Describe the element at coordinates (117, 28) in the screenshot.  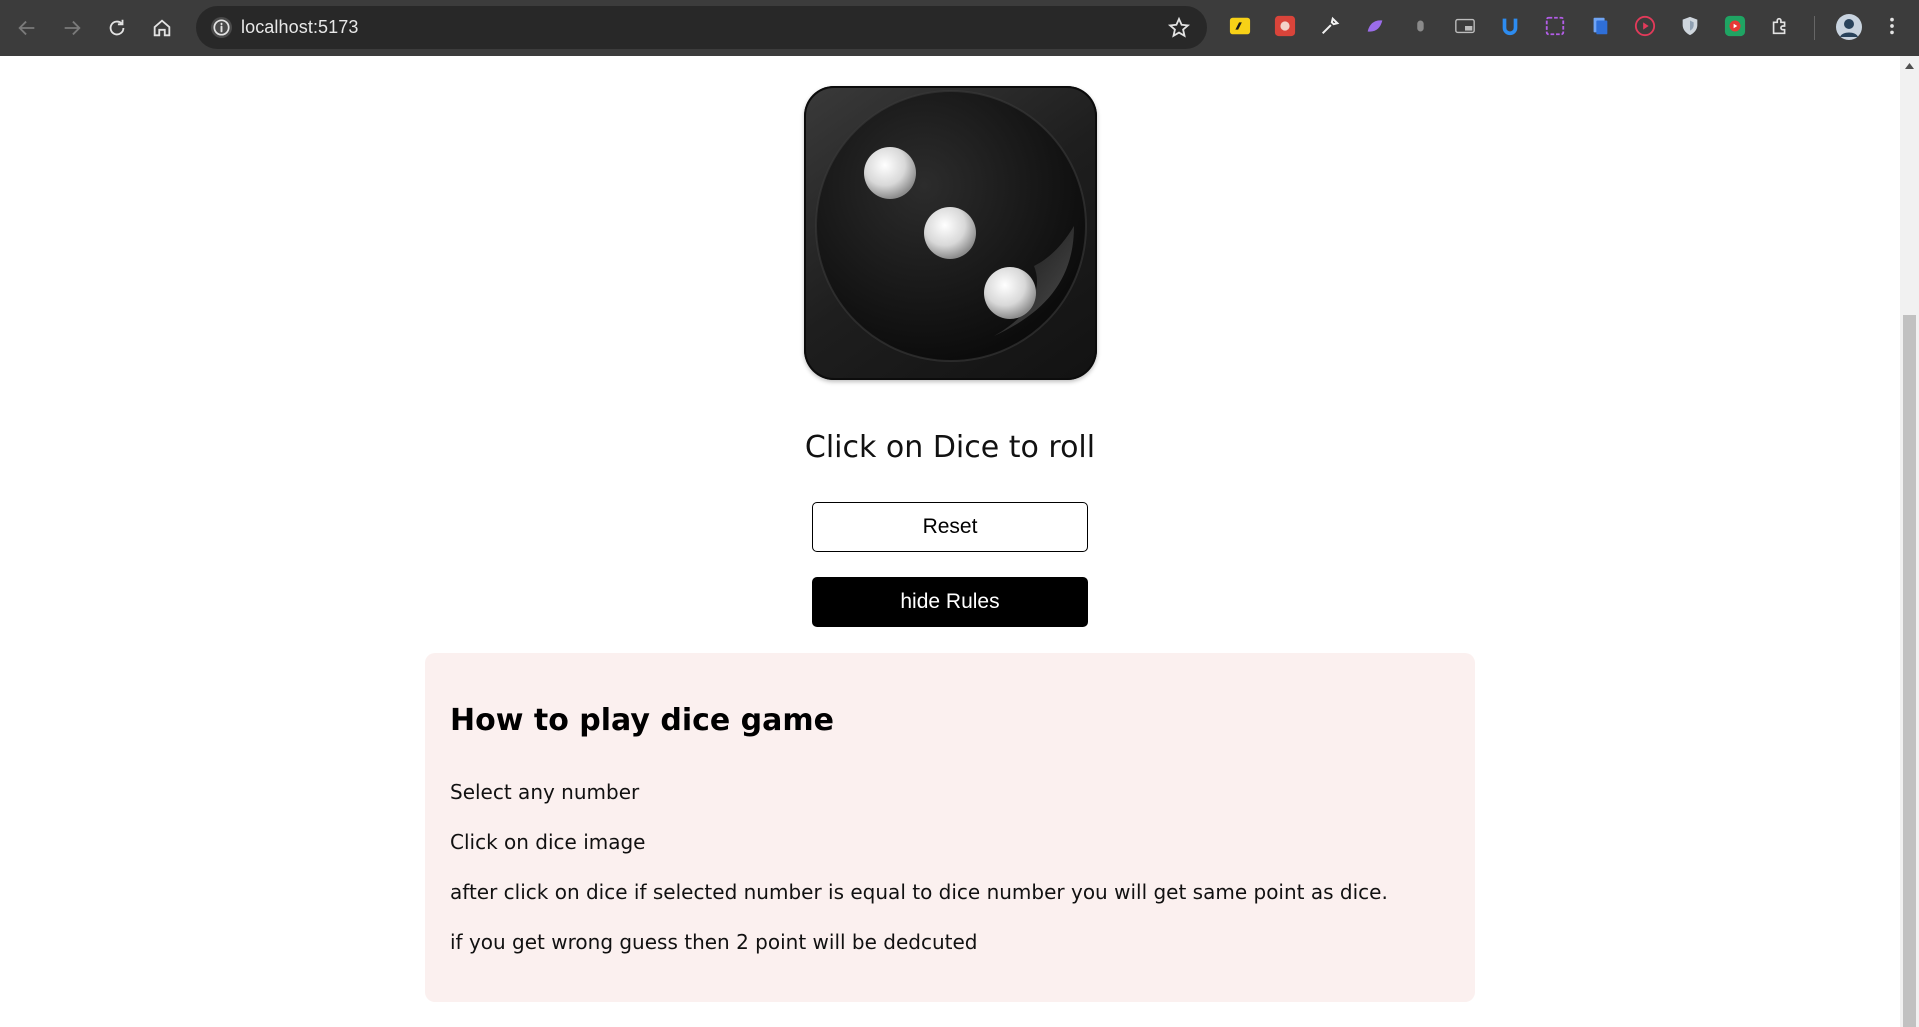
I see `reload-icon` at that location.